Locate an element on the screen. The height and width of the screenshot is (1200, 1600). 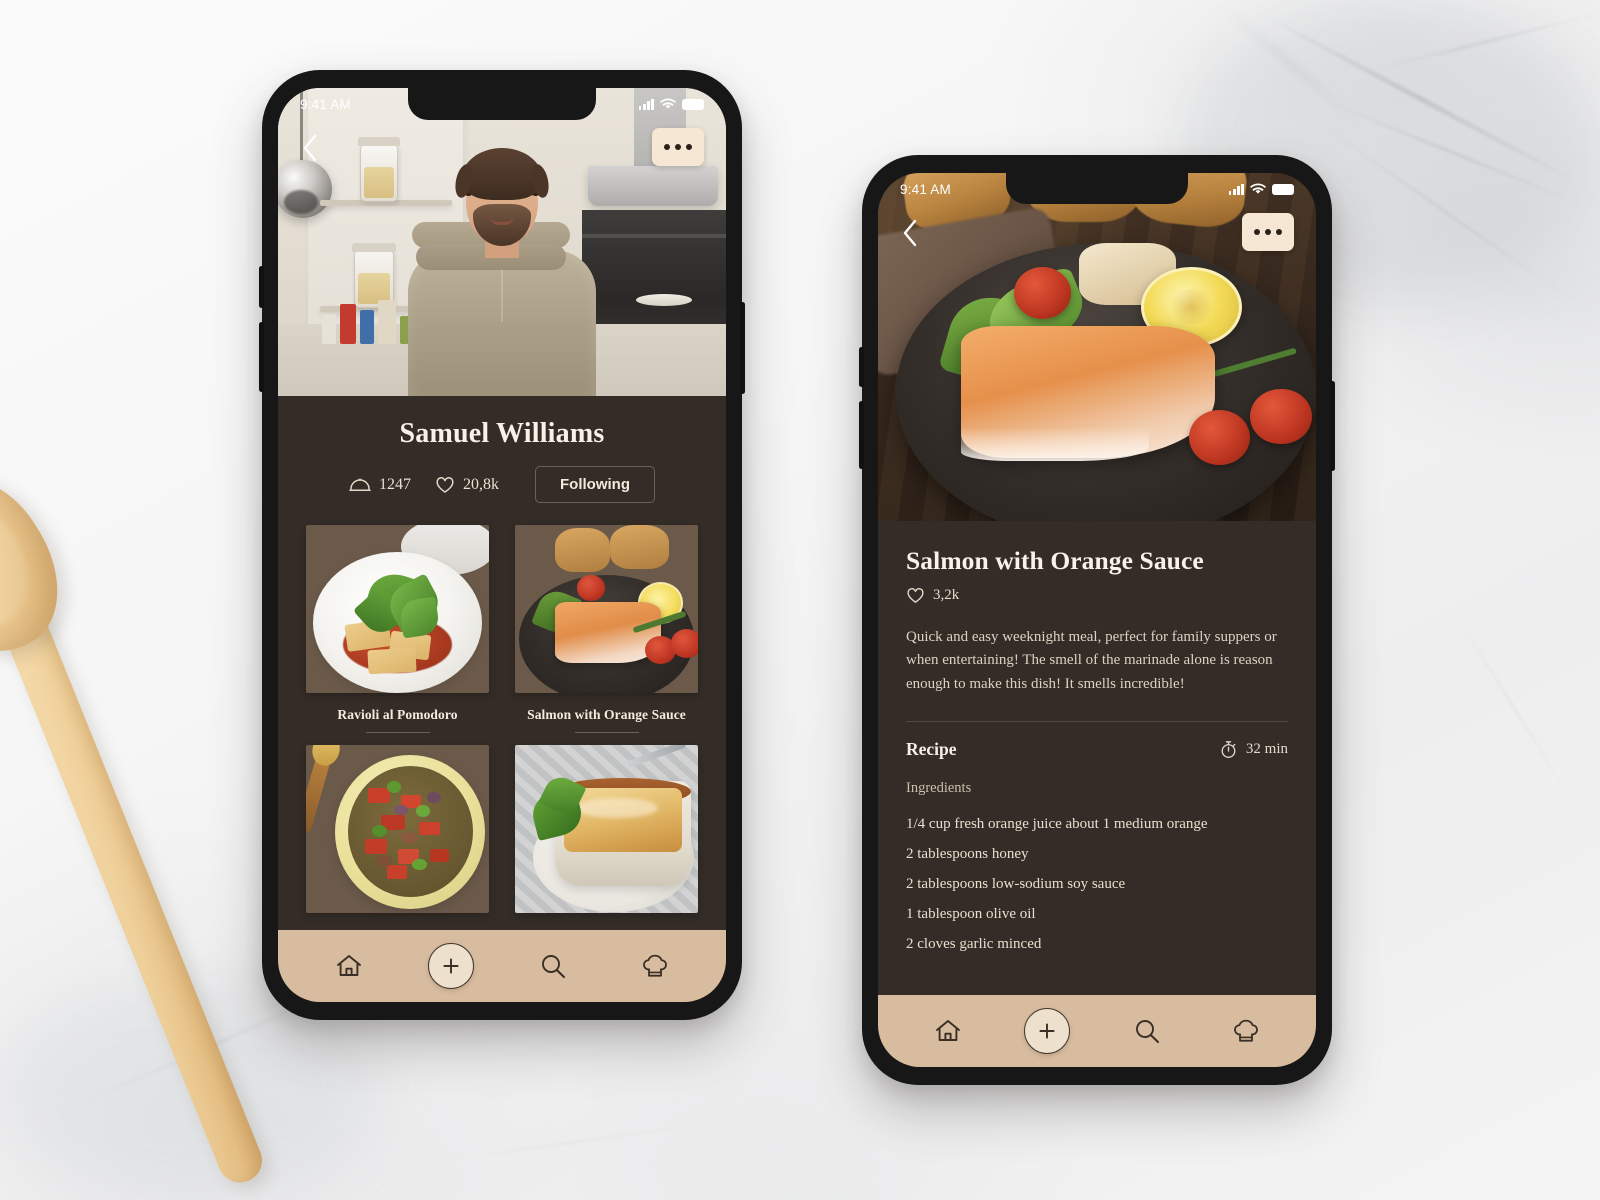
chef-hat-icon is located at coordinates (655, 965).